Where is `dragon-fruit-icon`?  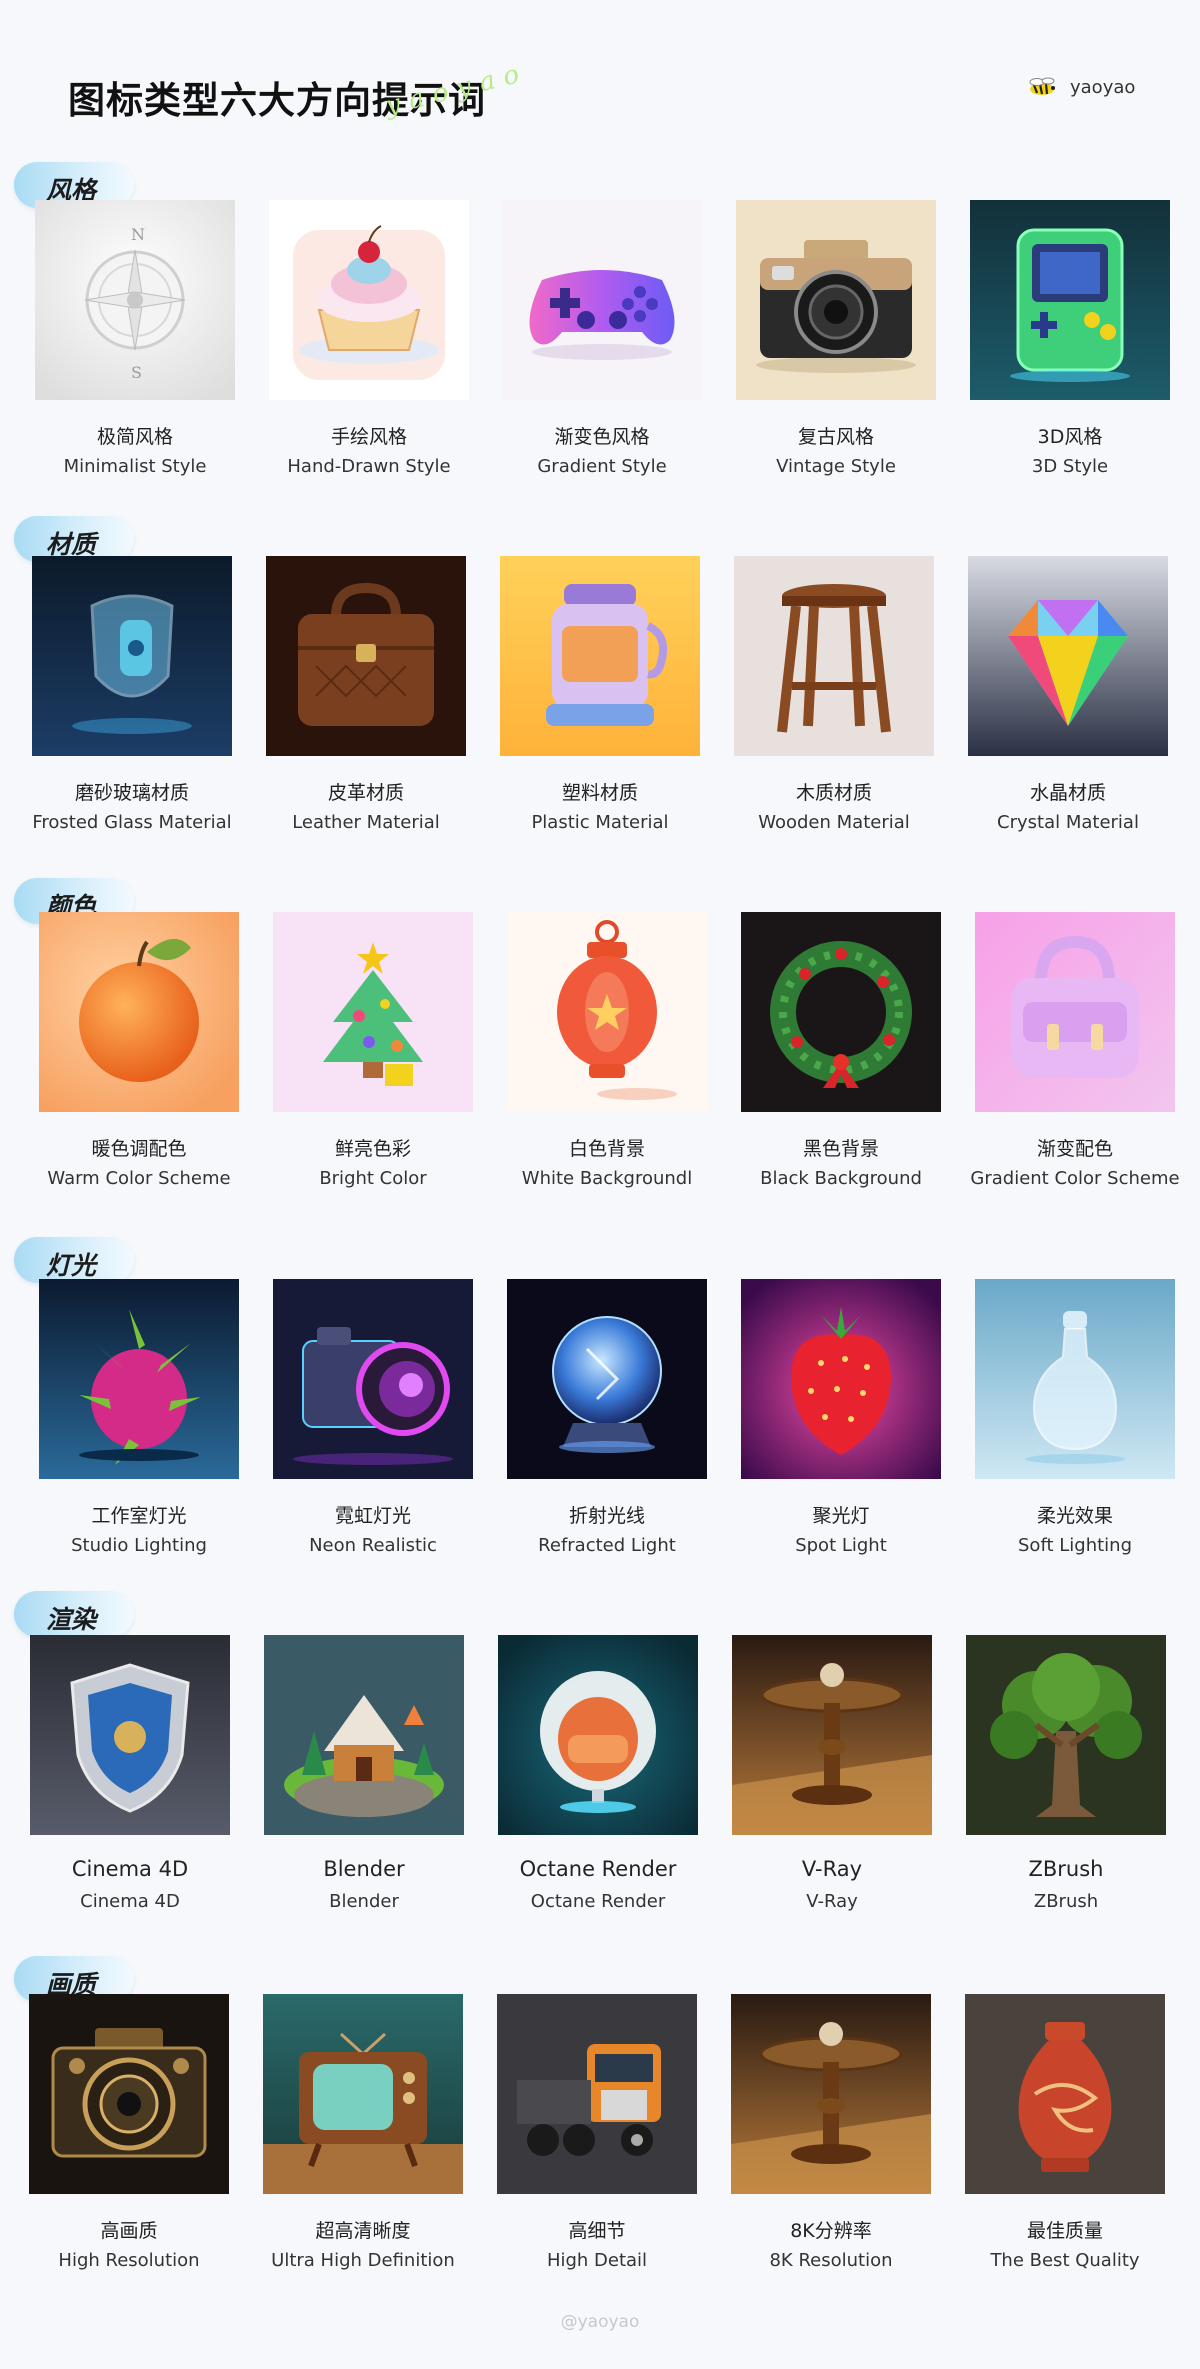 dragon-fruit-icon is located at coordinates (139, 1379).